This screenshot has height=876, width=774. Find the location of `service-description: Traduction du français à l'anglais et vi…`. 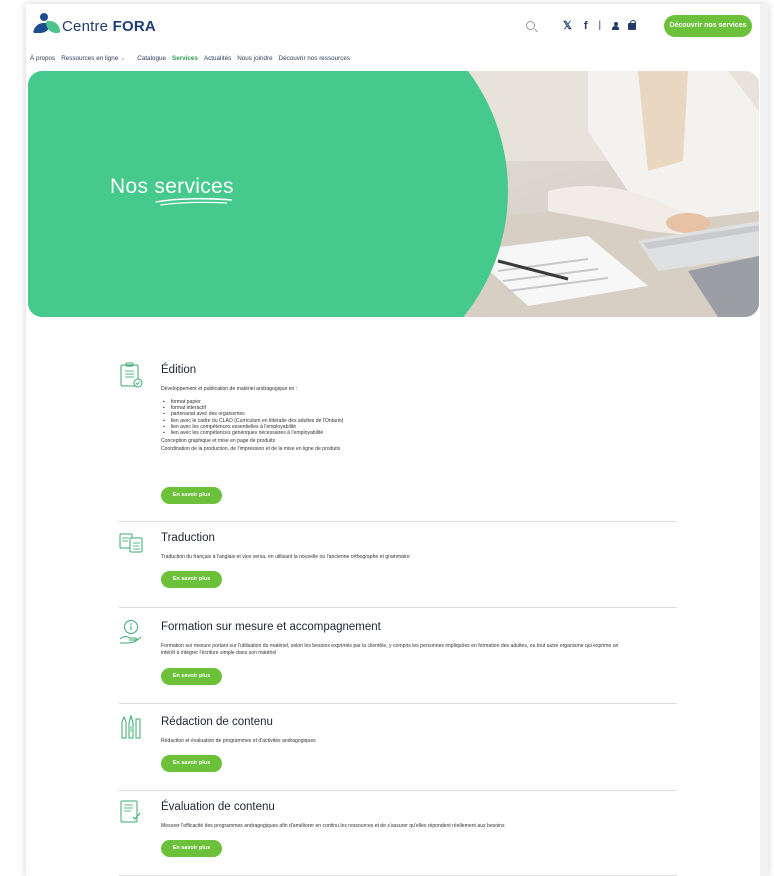

service-description: Traduction du français à l'anglais et vi… is located at coordinates (285, 557).